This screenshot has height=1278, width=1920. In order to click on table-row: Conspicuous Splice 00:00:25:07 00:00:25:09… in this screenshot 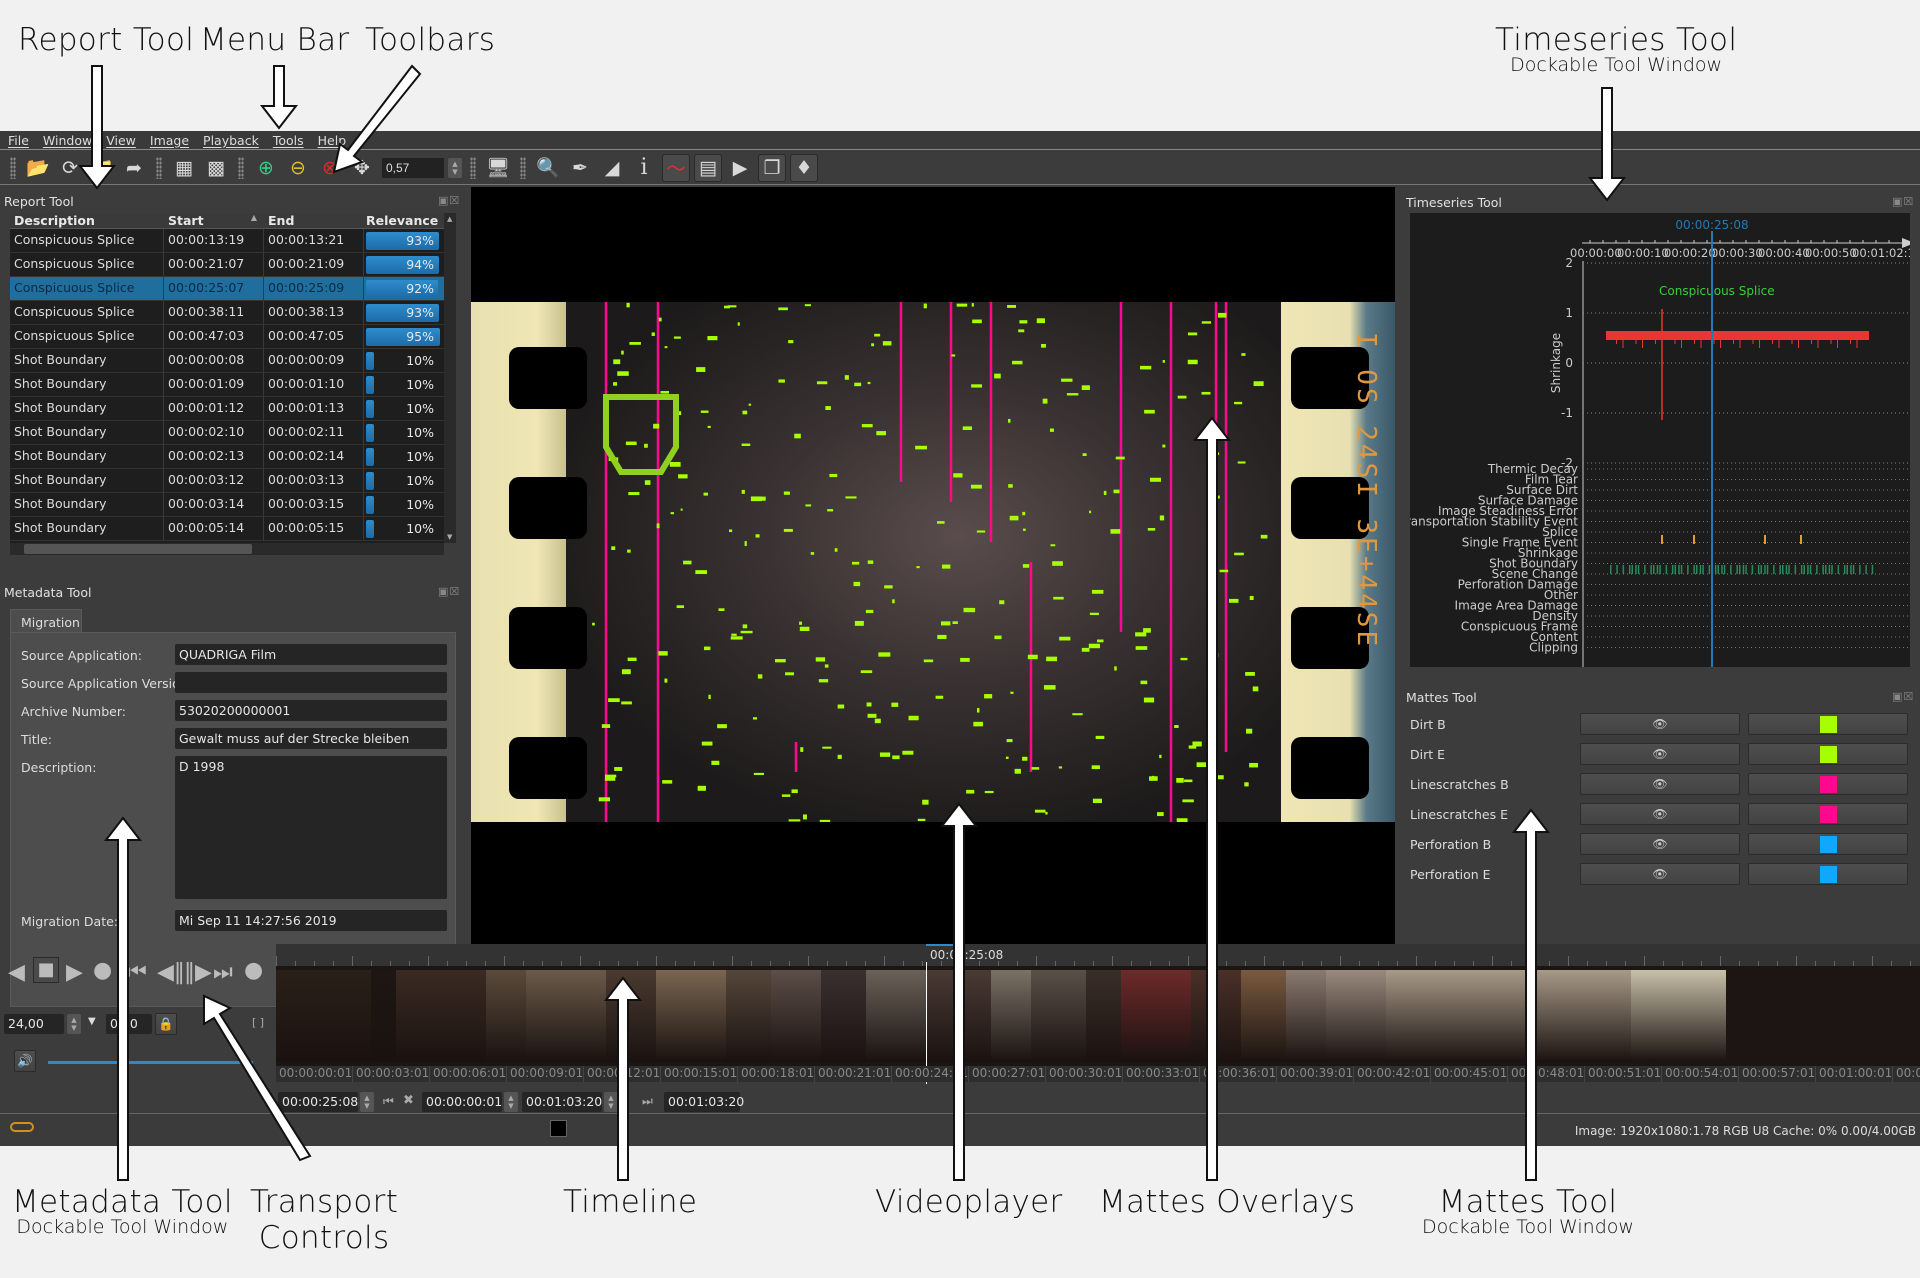, I will do `click(229, 289)`.